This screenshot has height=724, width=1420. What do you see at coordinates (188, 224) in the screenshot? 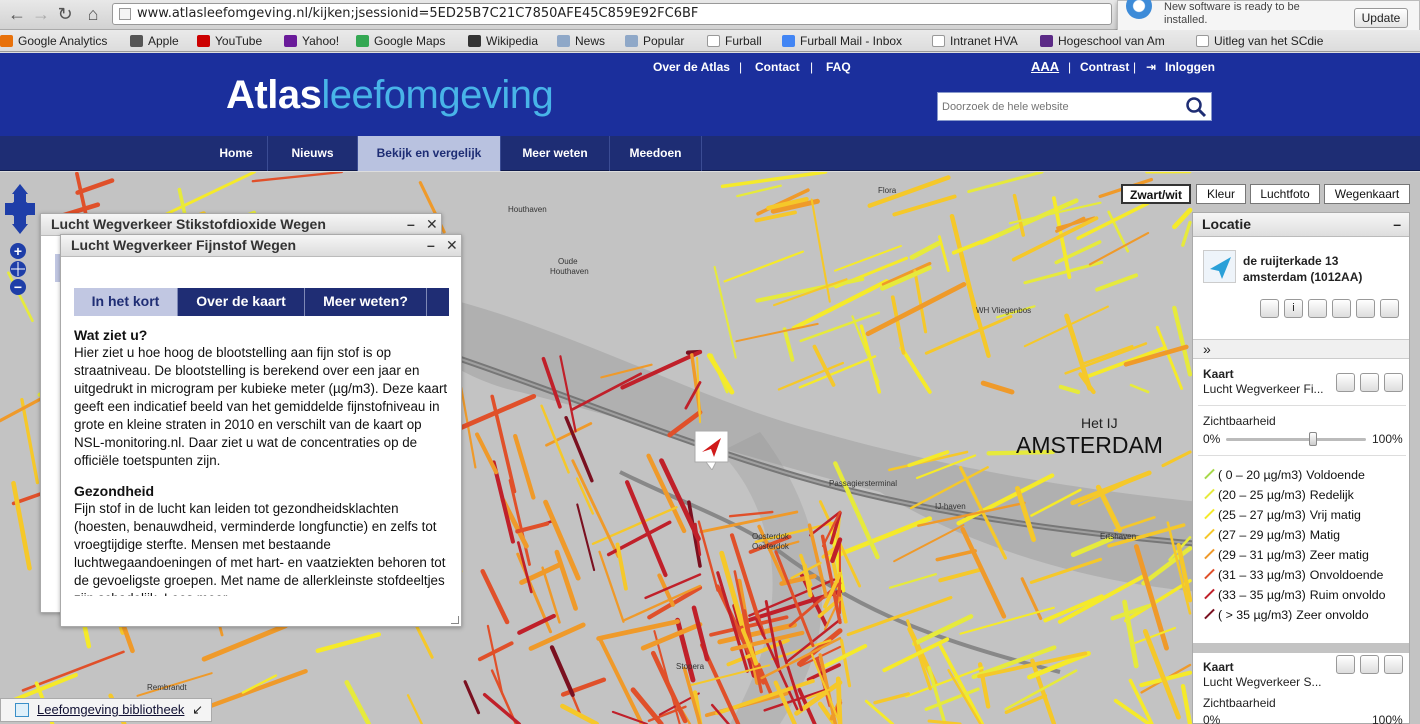
I see `panel-stikstofdioxide-title-text: Lucht Wegverkeer Stikstofdioxide Wegen` at bounding box center [188, 224].